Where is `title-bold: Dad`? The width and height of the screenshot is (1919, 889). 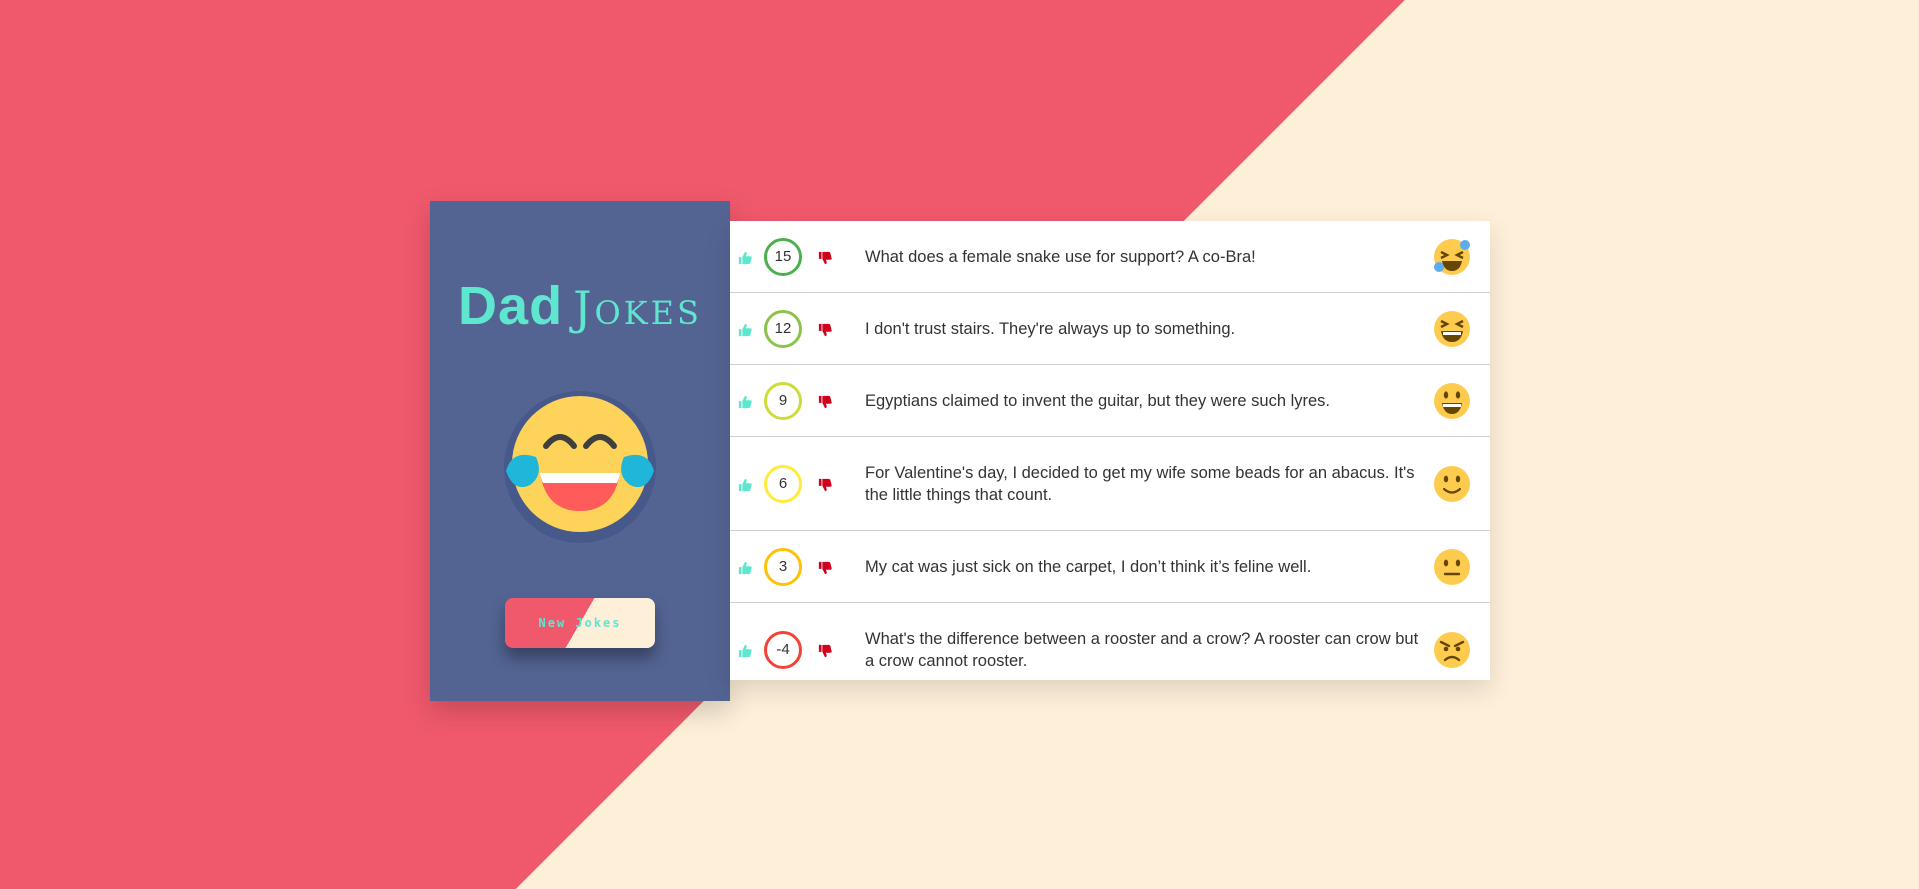 title-bold: Dad is located at coordinates (511, 306).